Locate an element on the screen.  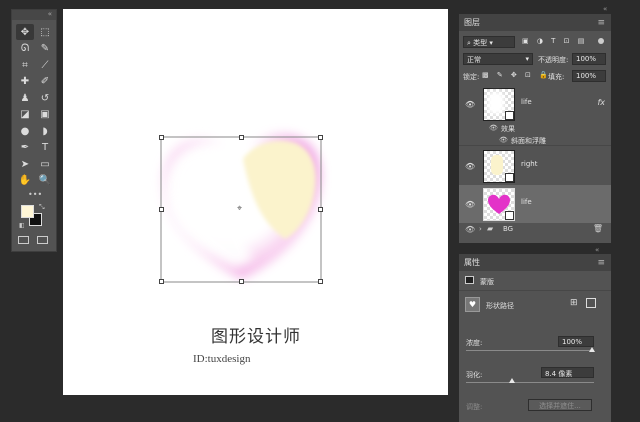
density-slider-track is located at coordinates (530, 350).